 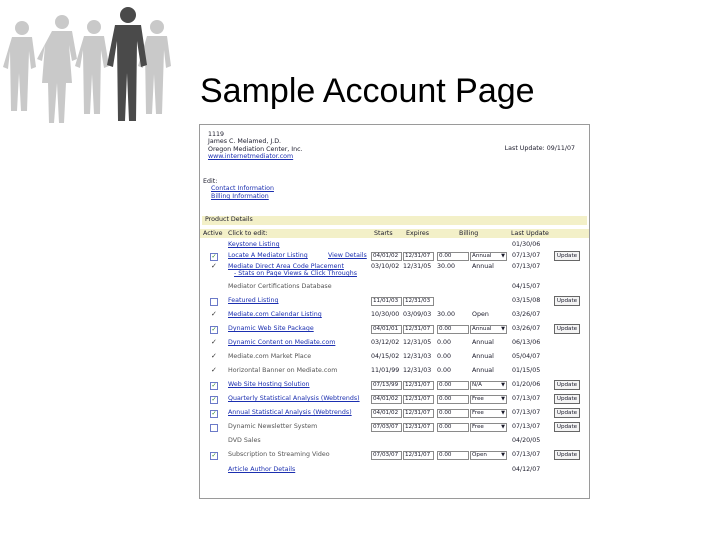 I want to click on col-starts: Starts, so click(x=383, y=233).